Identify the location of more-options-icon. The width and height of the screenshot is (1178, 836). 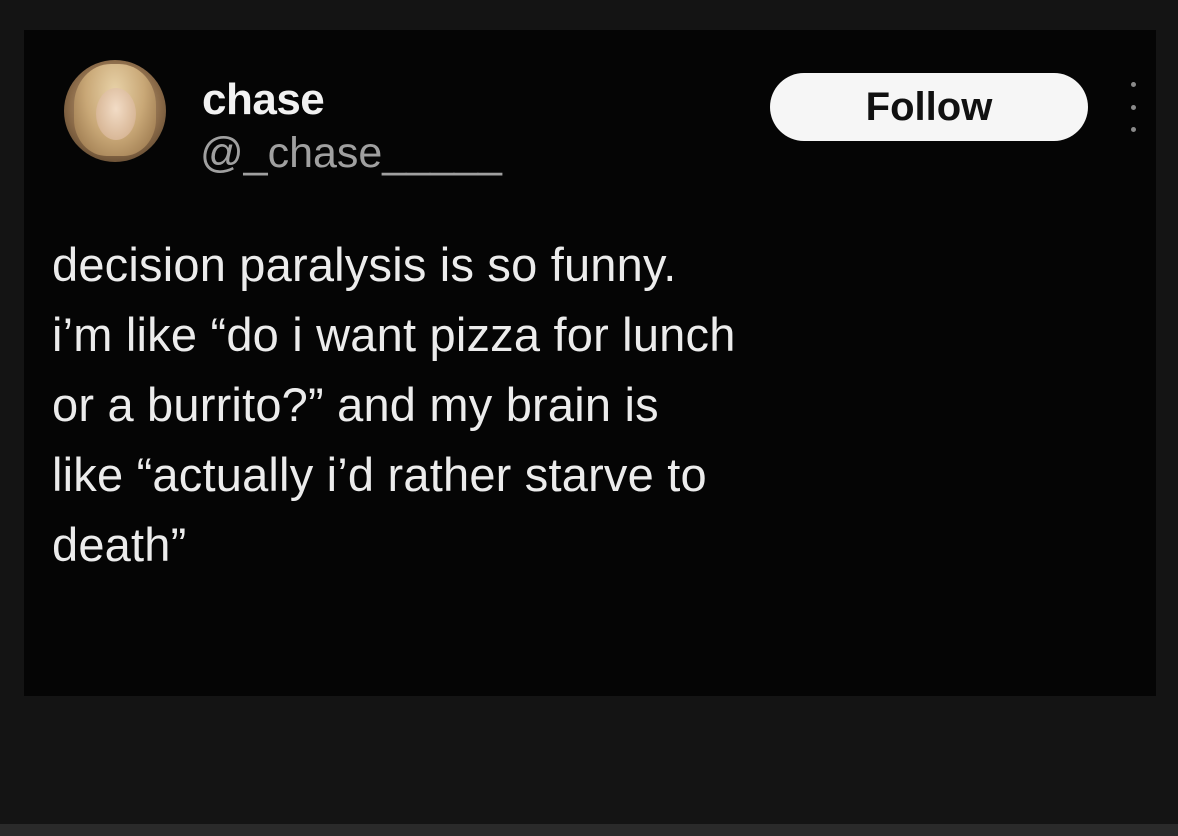
(1133, 107).